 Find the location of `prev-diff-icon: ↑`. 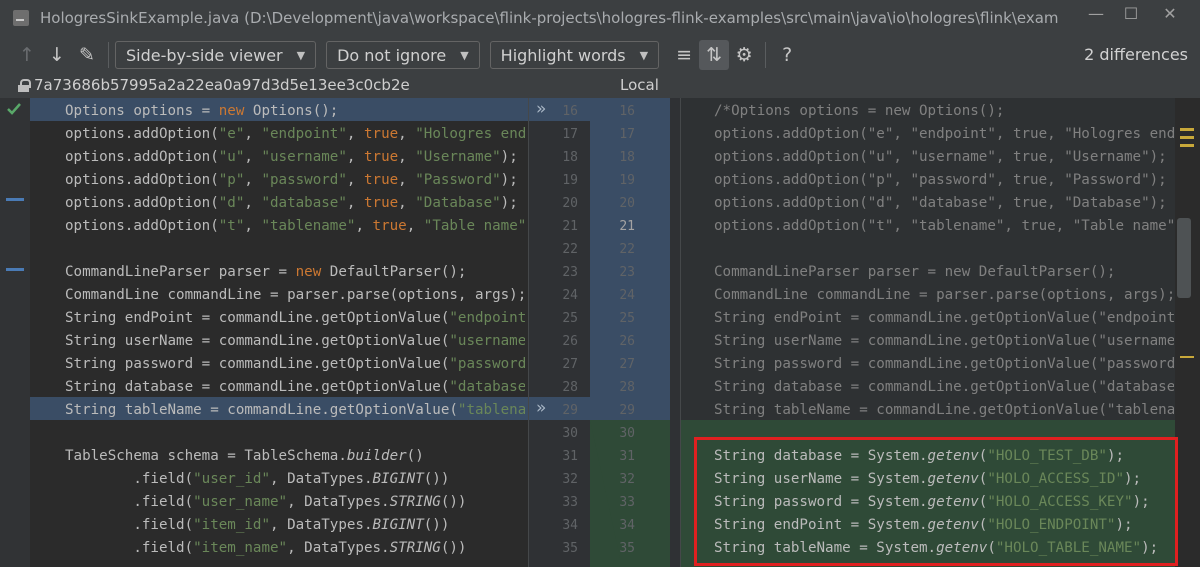

prev-diff-icon: ↑ is located at coordinates (27, 55).